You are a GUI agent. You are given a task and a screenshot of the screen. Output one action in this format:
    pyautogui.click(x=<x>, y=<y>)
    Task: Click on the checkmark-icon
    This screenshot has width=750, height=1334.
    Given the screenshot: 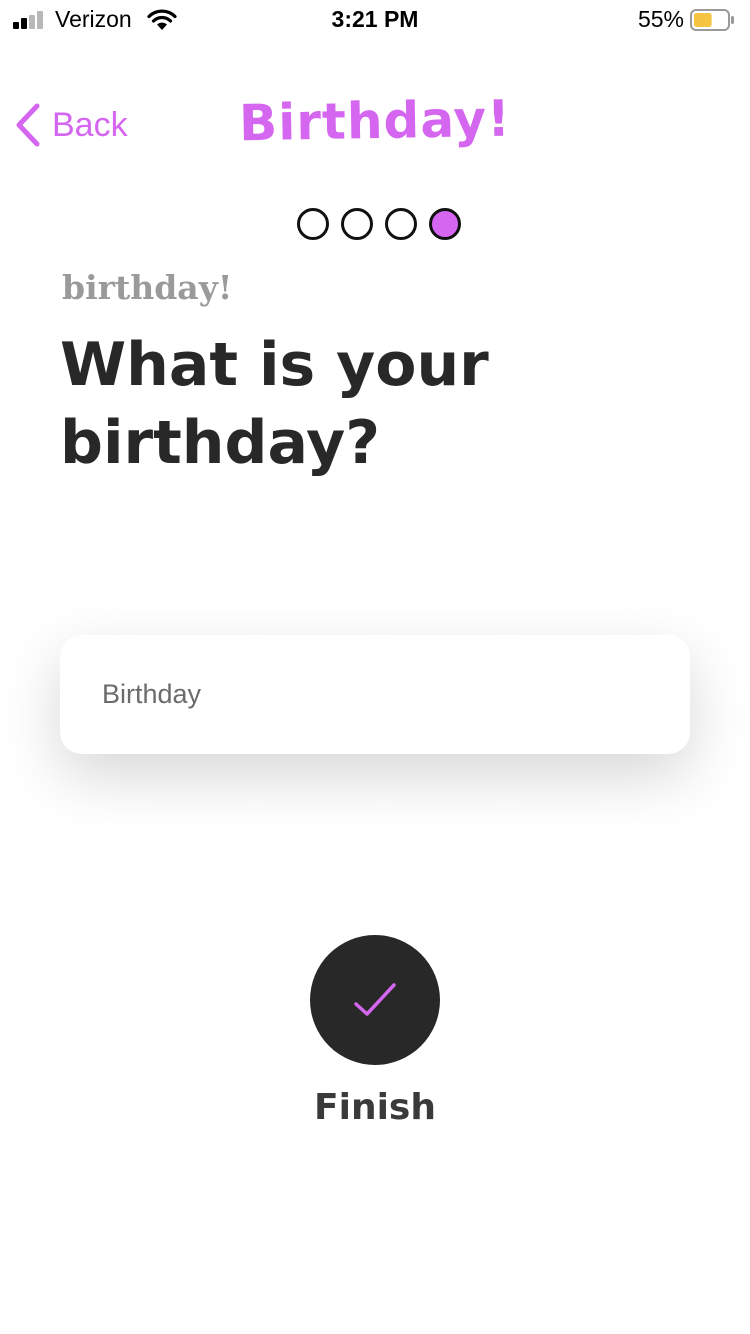 What is the action you would take?
    pyautogui.click(x=375, y=999)
    